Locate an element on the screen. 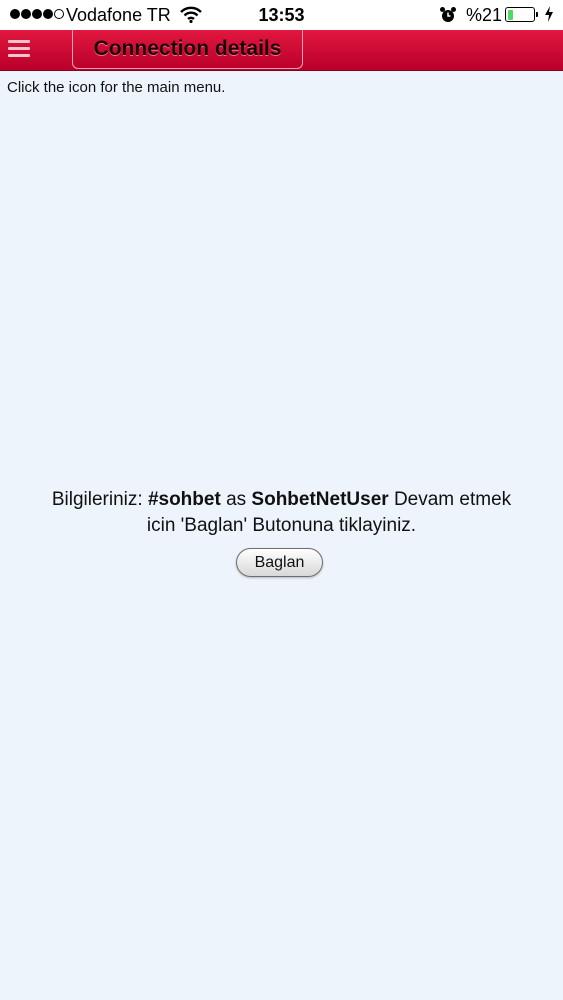 The height and width of the screenshot is (1000, 563). connect-button: Baglan is located at coordinates (279, 562).